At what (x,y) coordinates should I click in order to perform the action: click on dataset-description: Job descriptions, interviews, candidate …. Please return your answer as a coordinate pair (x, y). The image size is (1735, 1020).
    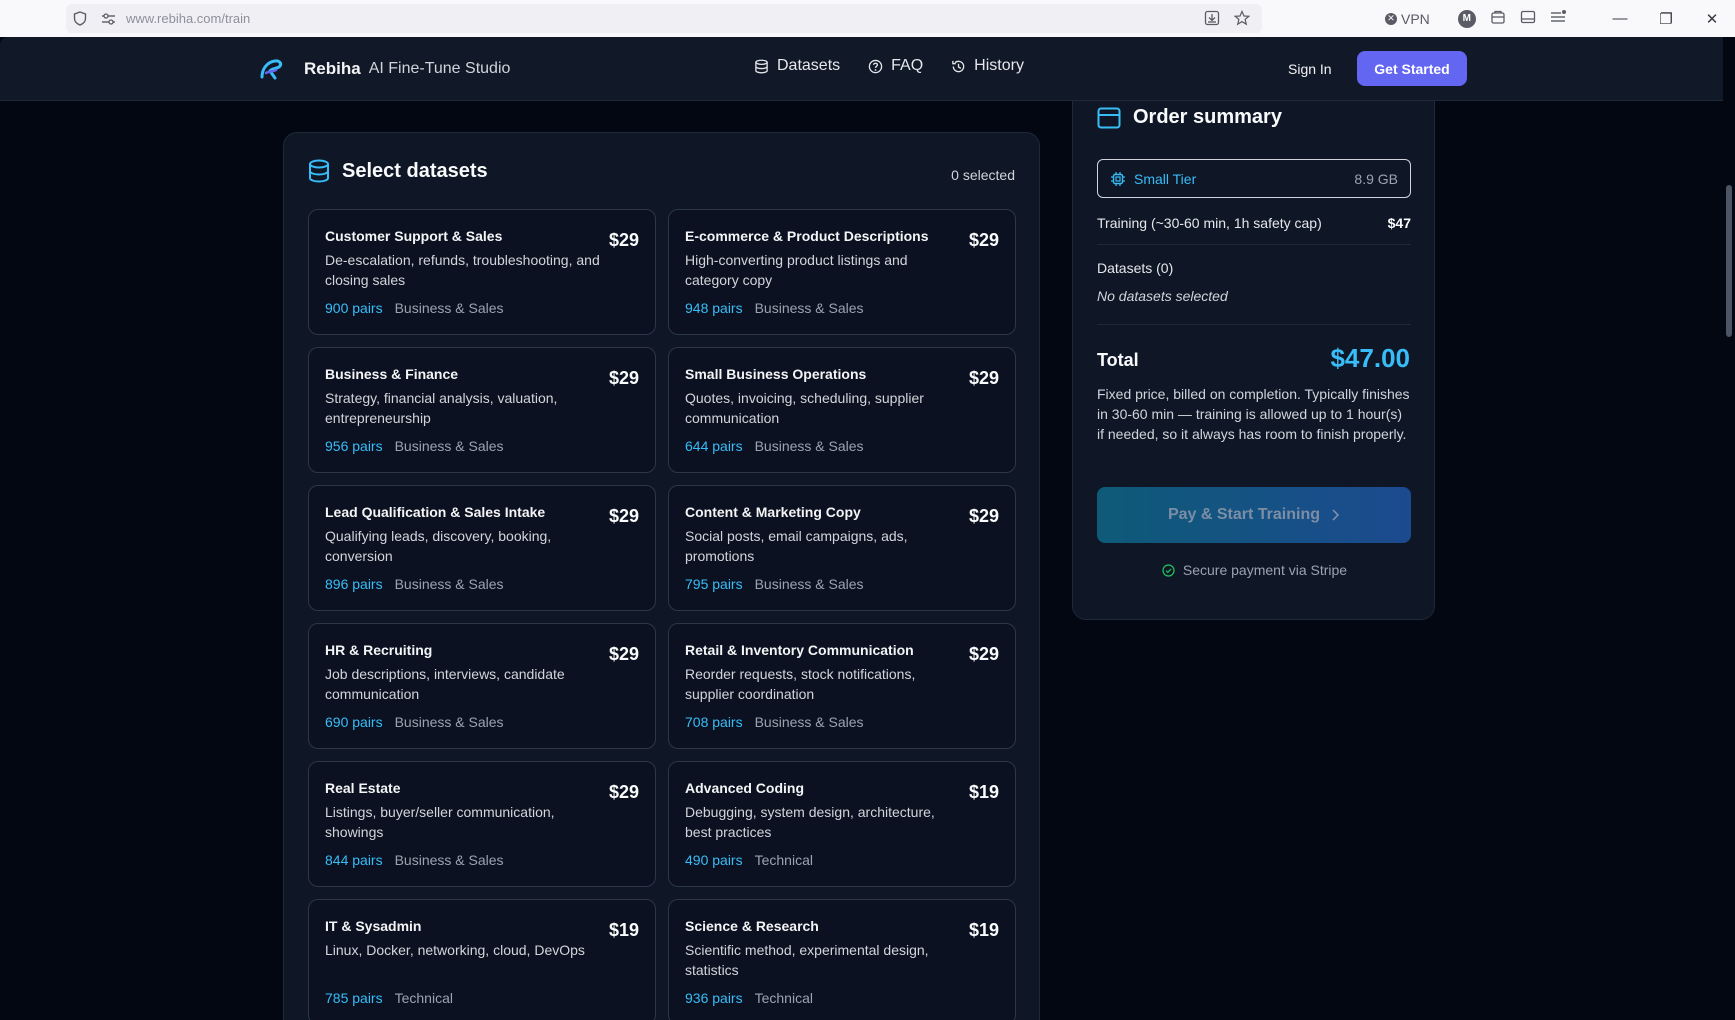
    Looking at the image, I should click on (445, 684).